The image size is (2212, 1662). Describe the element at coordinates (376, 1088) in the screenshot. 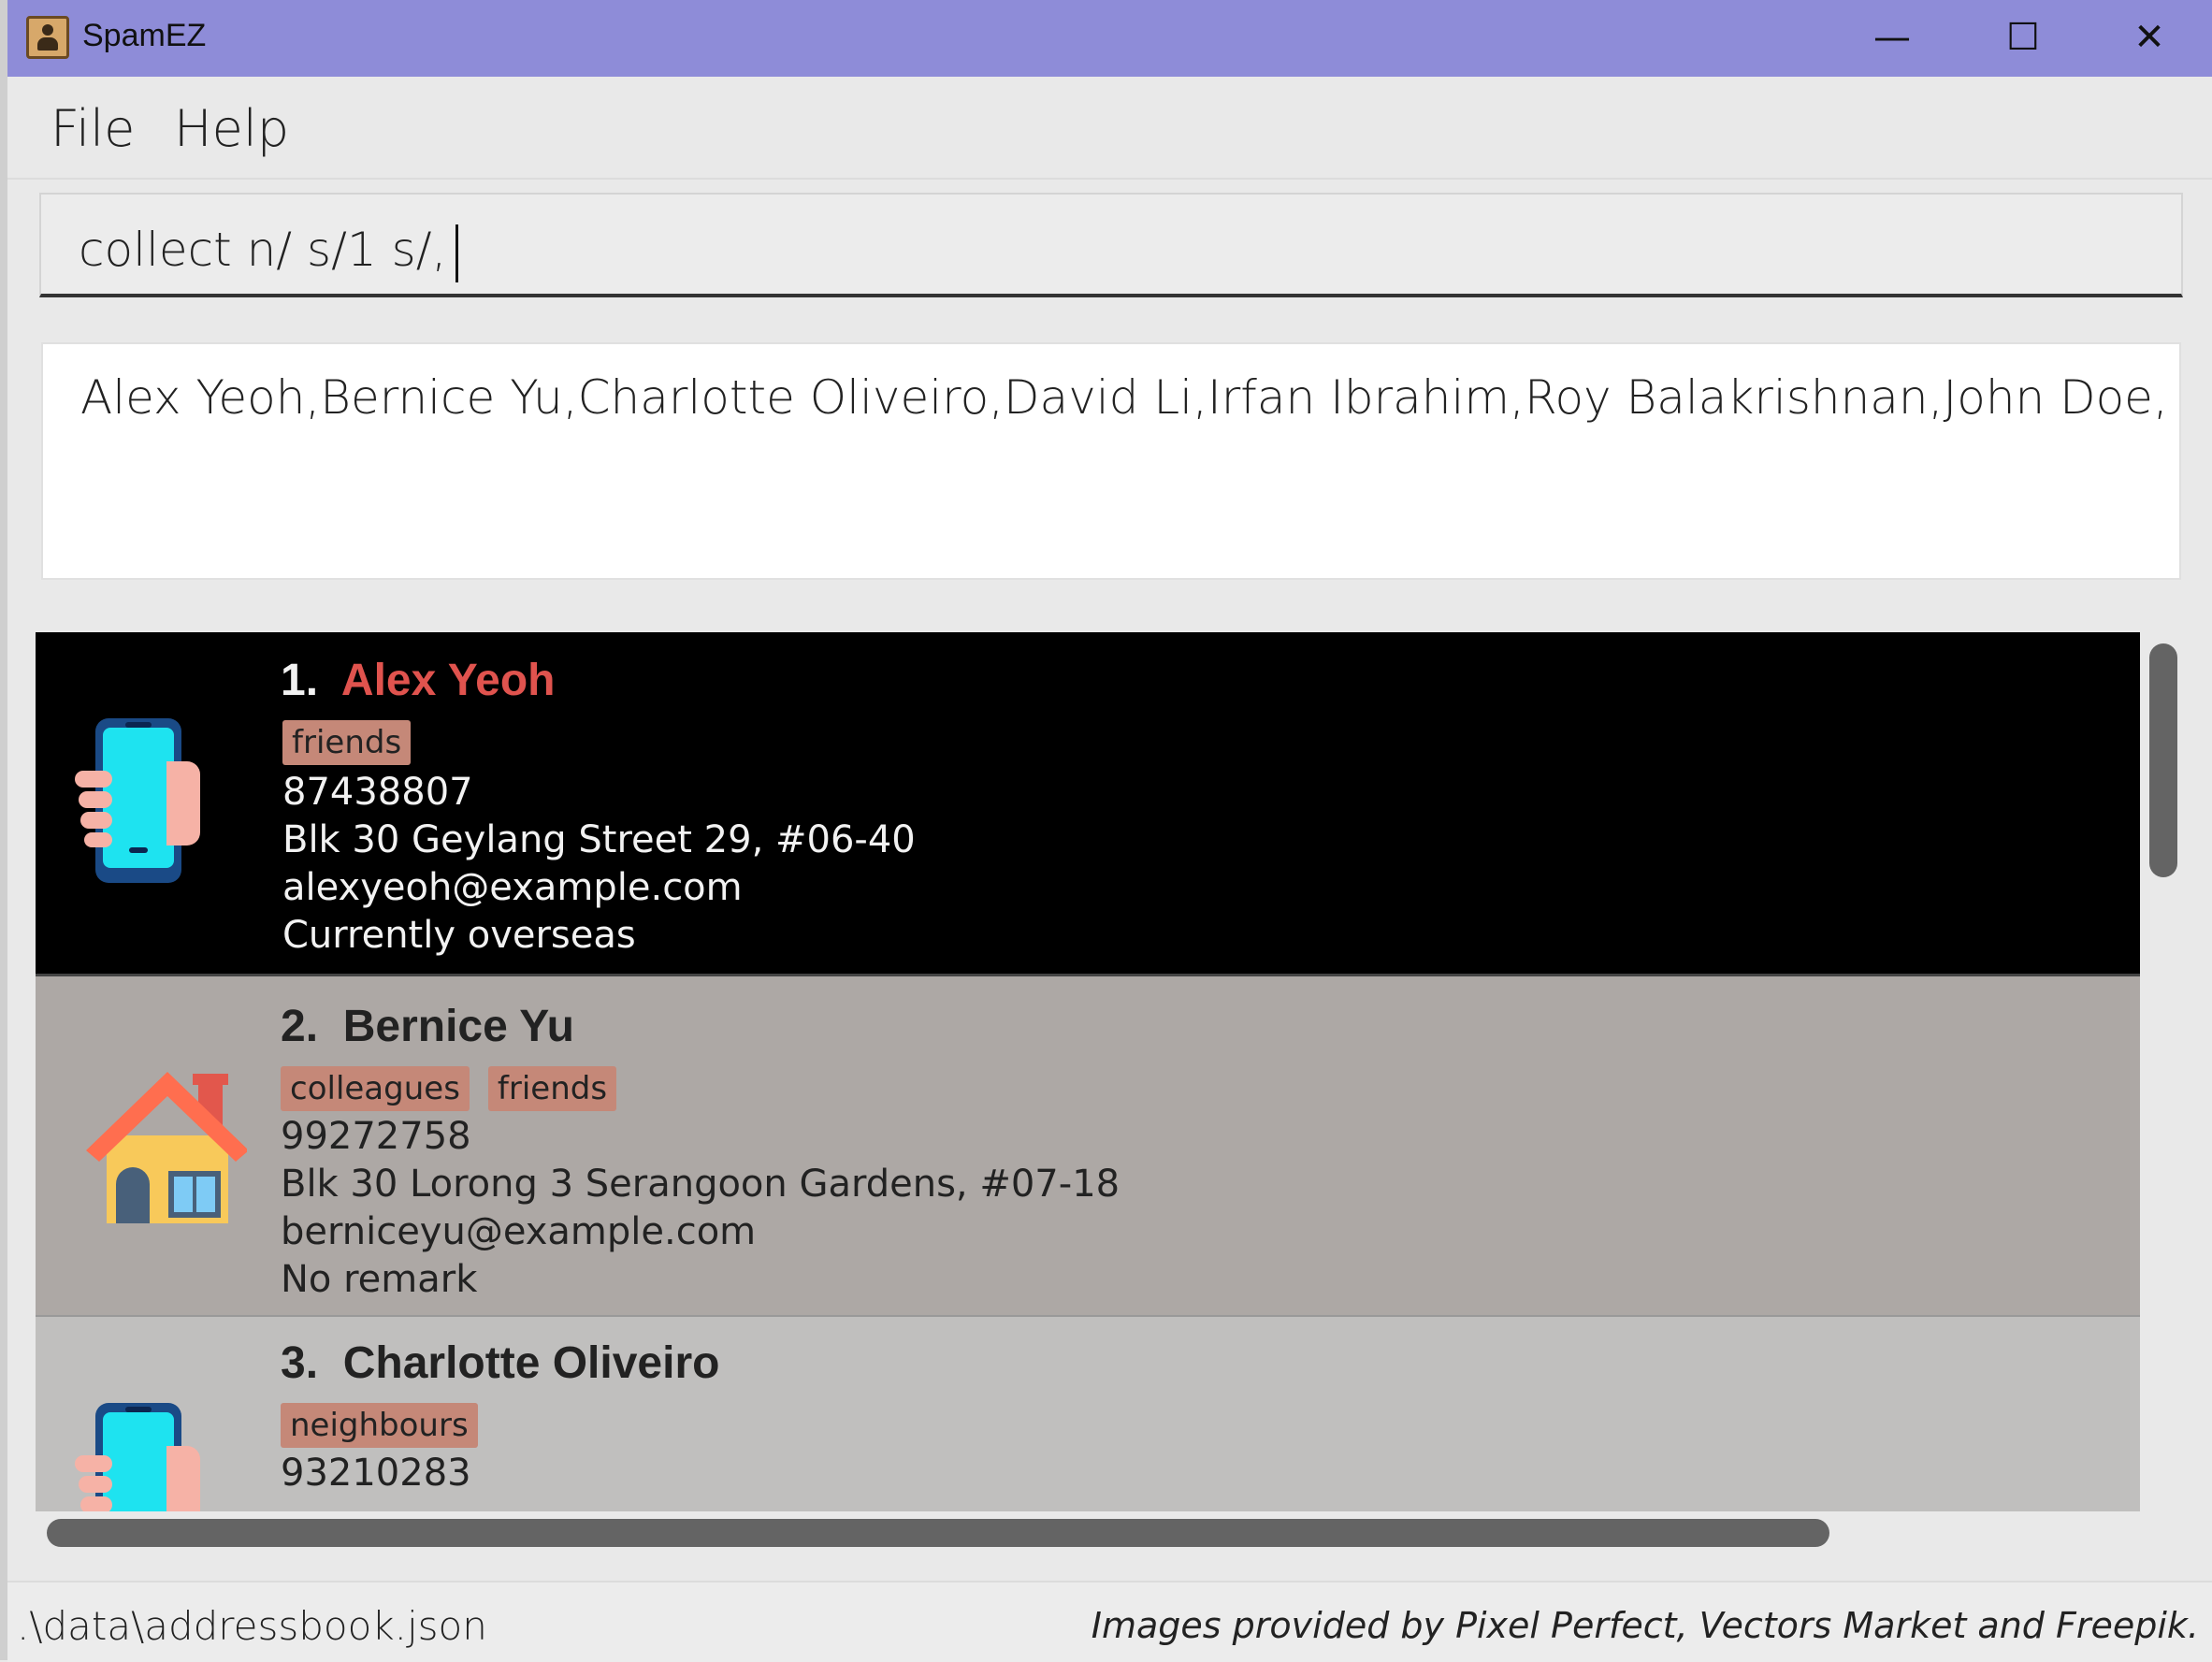

I see `tag: colleagues` at that location.